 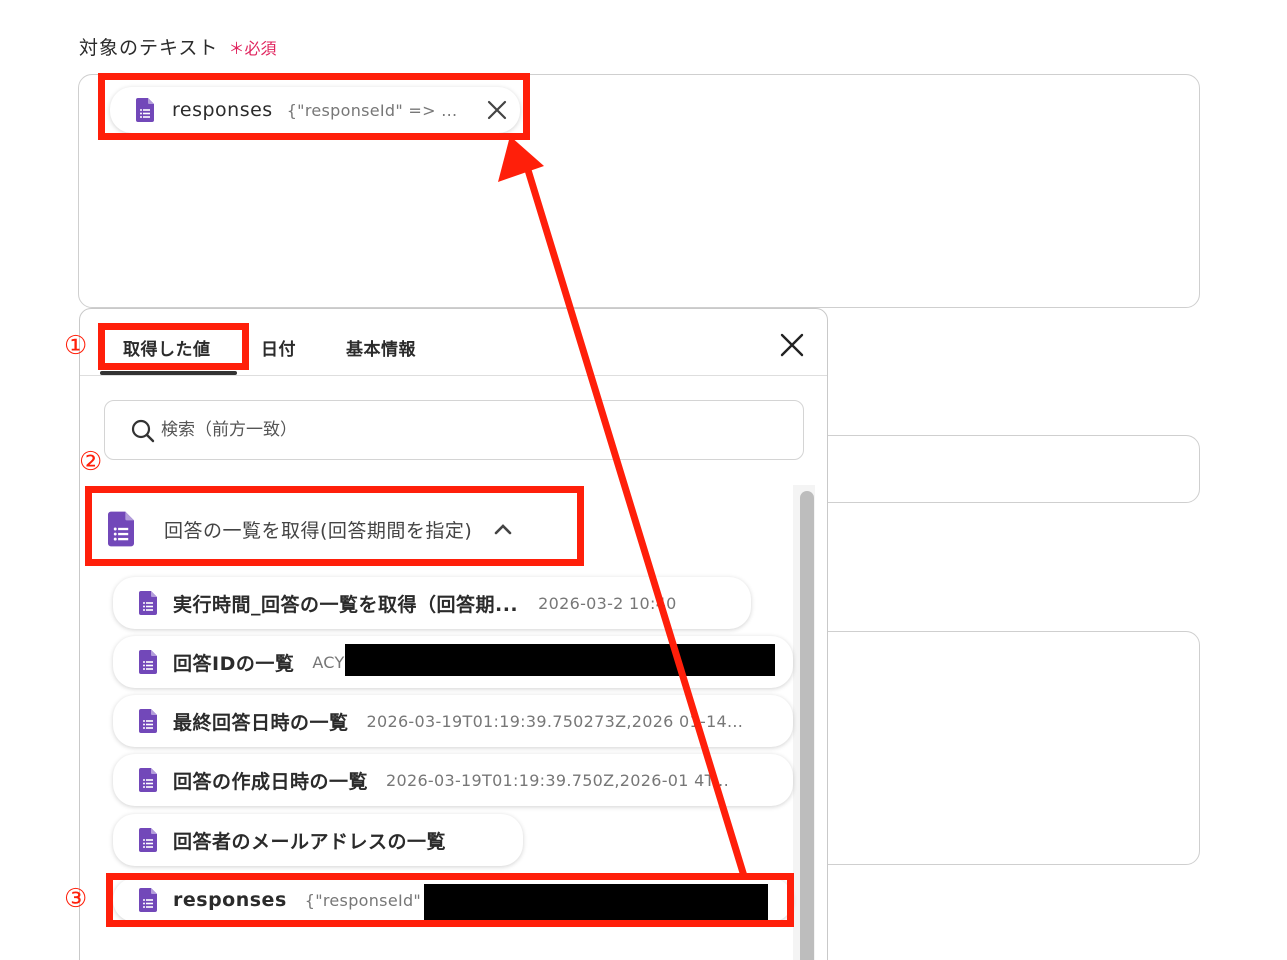 I want to click on annotation-box-tab, so click(x=173, y=346).